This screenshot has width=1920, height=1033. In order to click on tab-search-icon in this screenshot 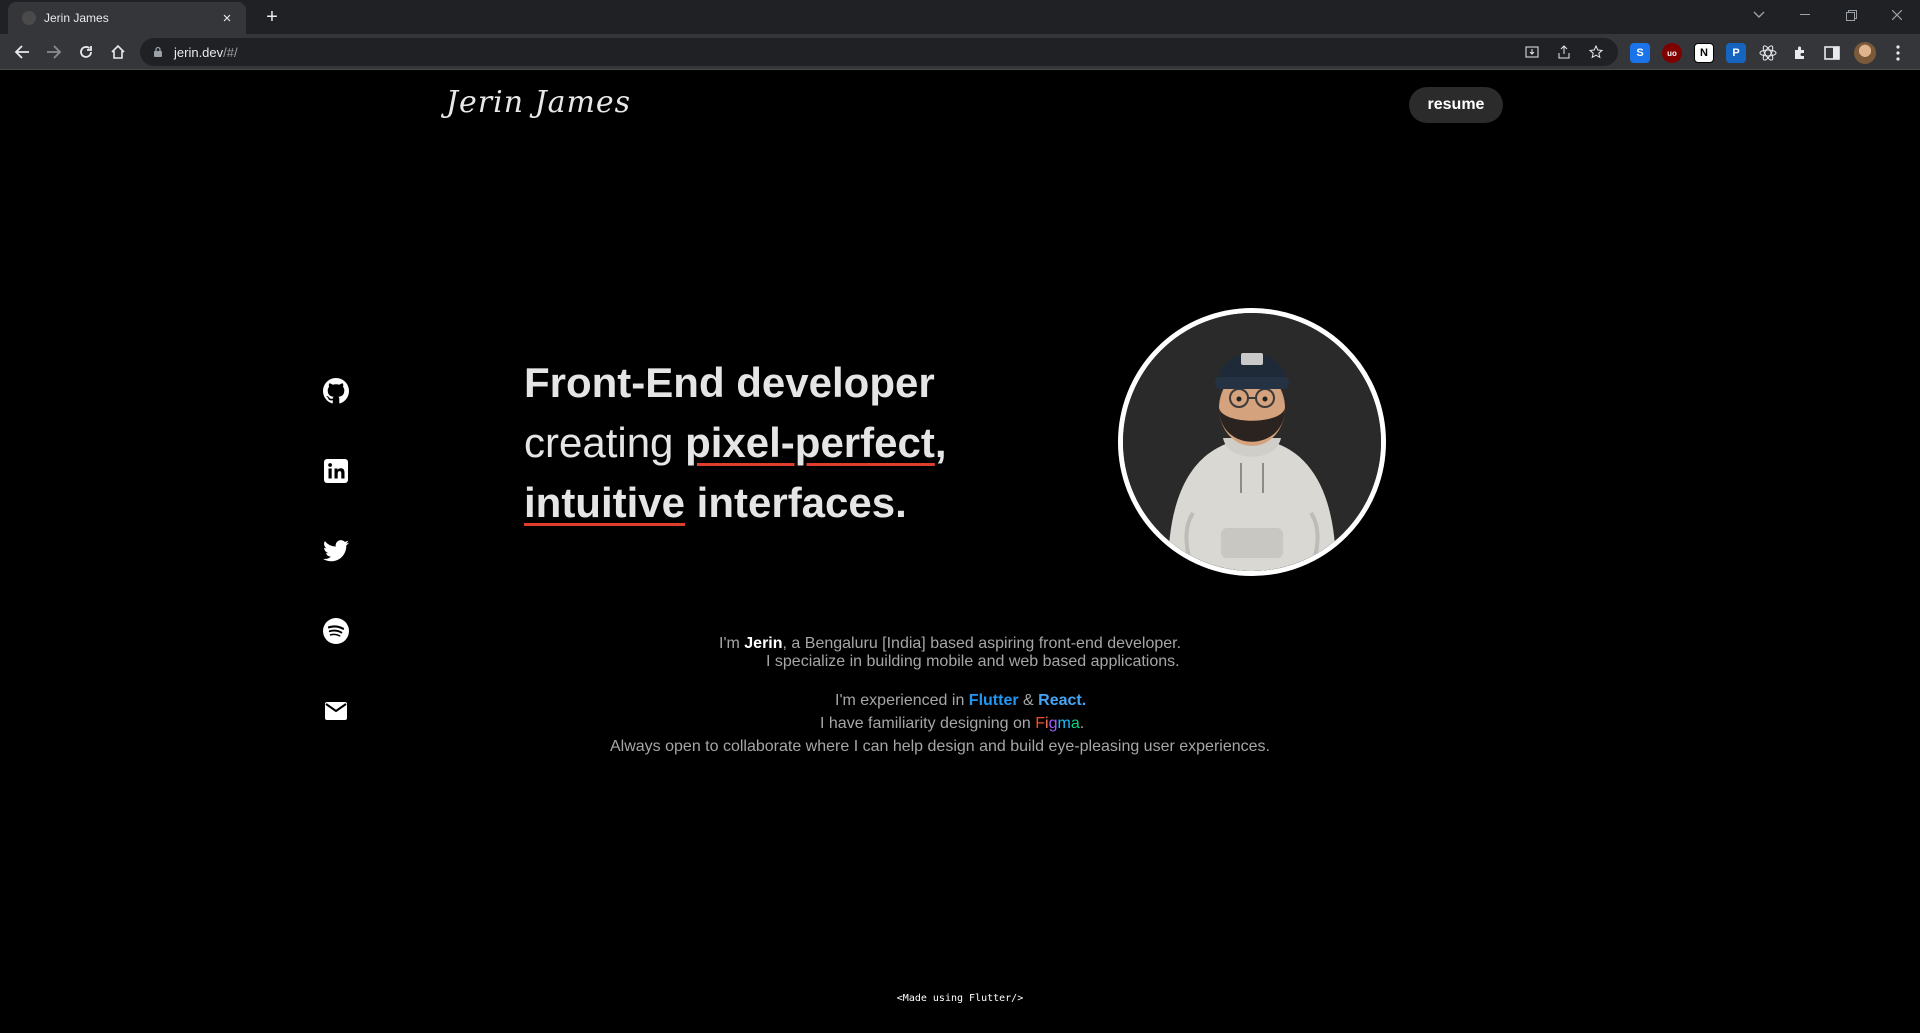, I will do `click(1759, 15)`.